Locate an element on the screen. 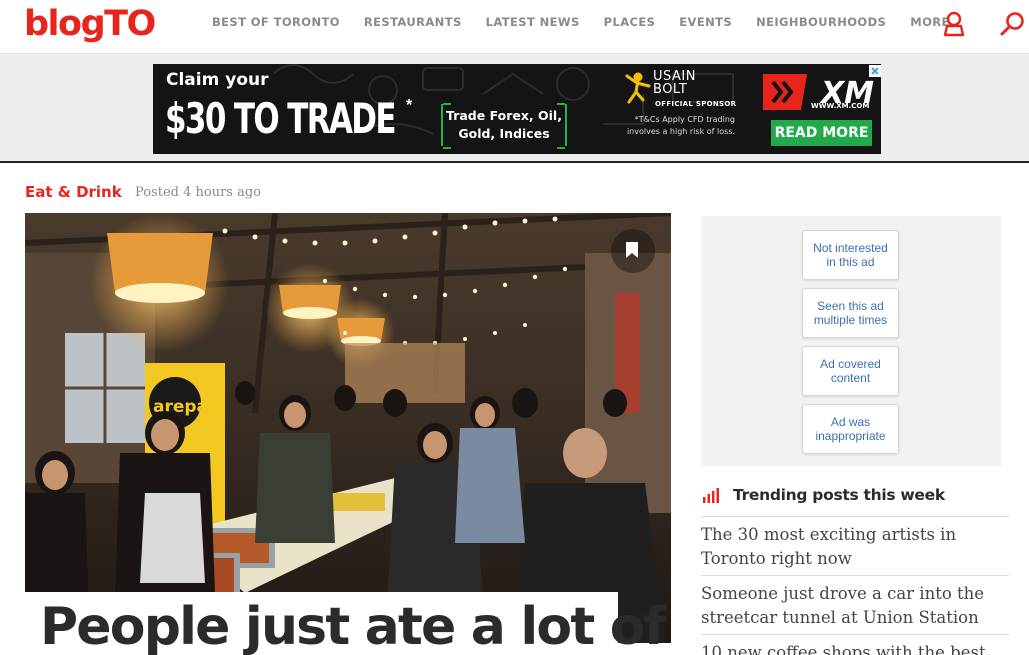  nav-latest-news: LATEST NEWS is located at coordinates (533, 22).